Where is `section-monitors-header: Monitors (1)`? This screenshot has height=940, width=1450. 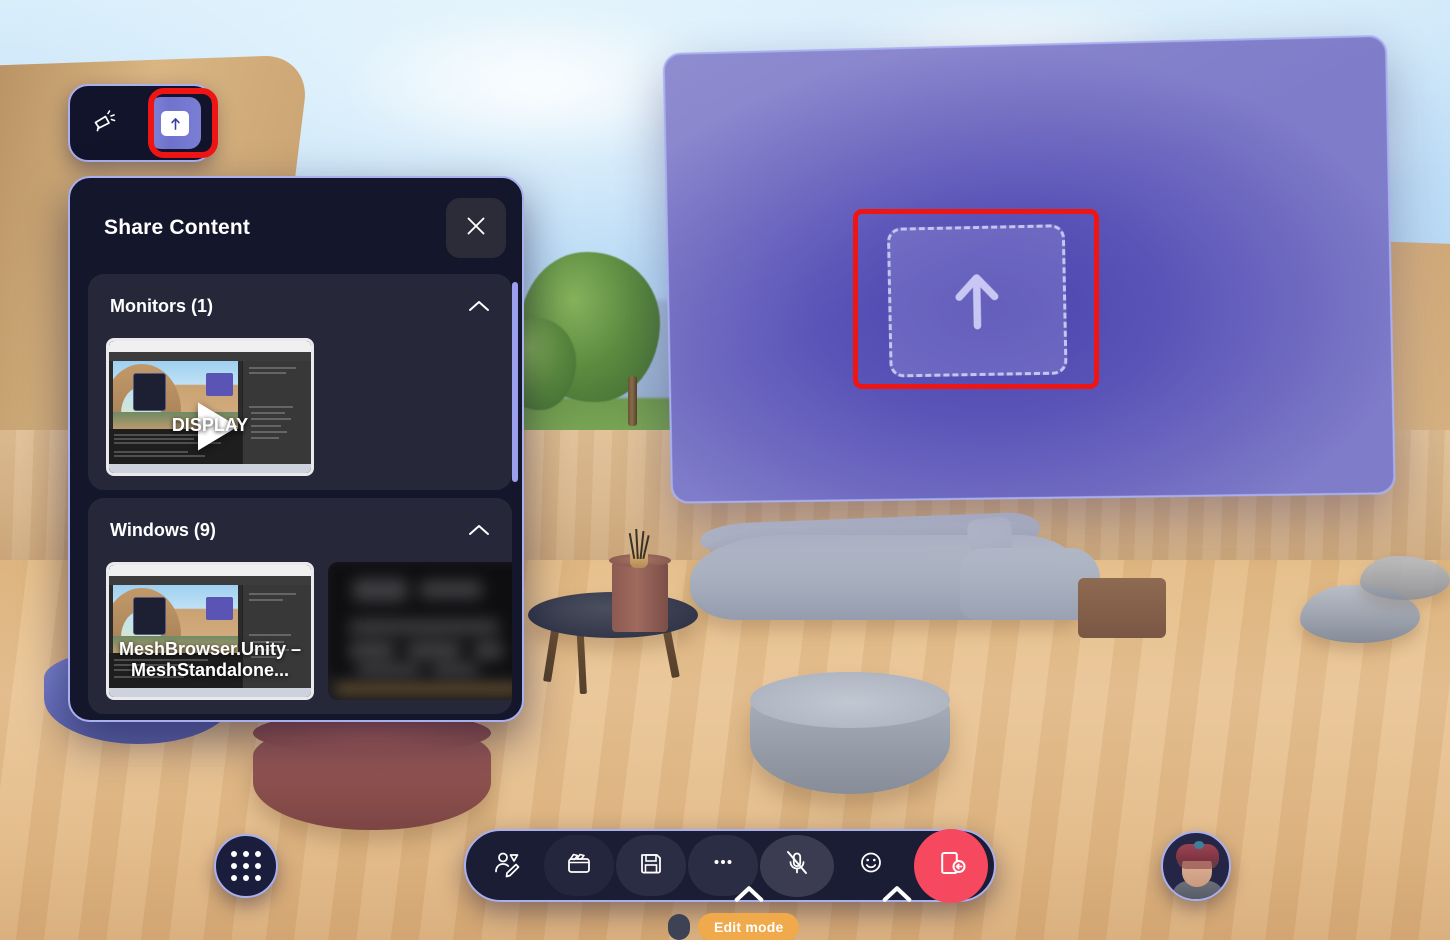 section-monitors-header: Monitors (1) is located at coordinates (300, 306).